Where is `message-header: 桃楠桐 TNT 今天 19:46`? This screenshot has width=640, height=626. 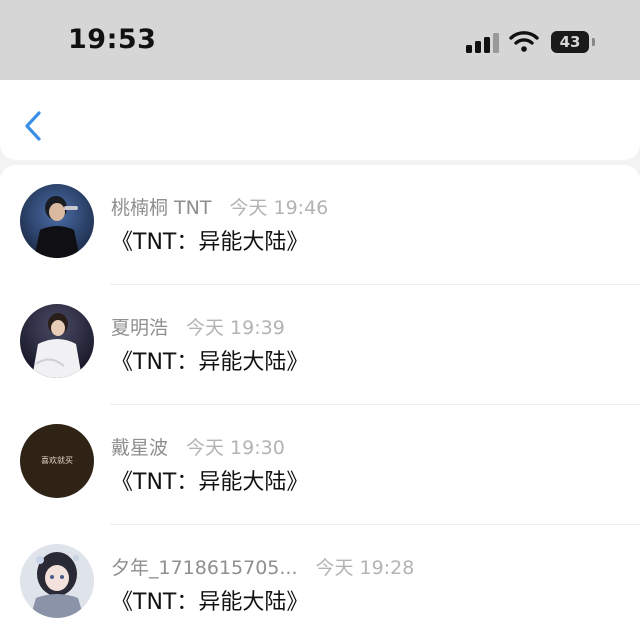 message-header: 桃楠桐 TNT 今天 19:46 is located at coordinates (219, 206).